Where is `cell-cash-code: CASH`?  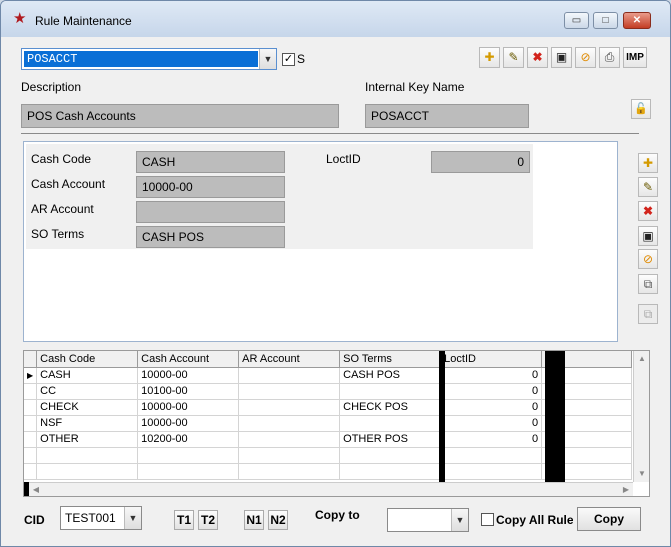
cell-cash-code: CASH is located at coordinates (87, 375).